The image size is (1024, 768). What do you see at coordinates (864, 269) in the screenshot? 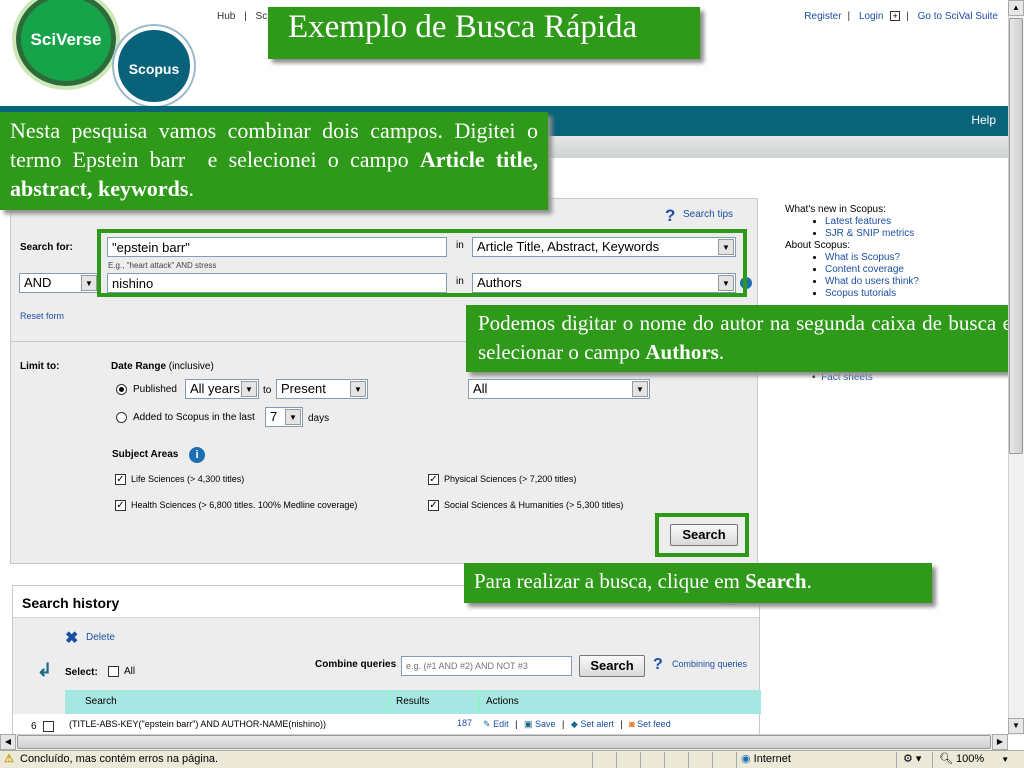
I see `content-coverage-link: Content coverage` at bounding box center [864, 269].